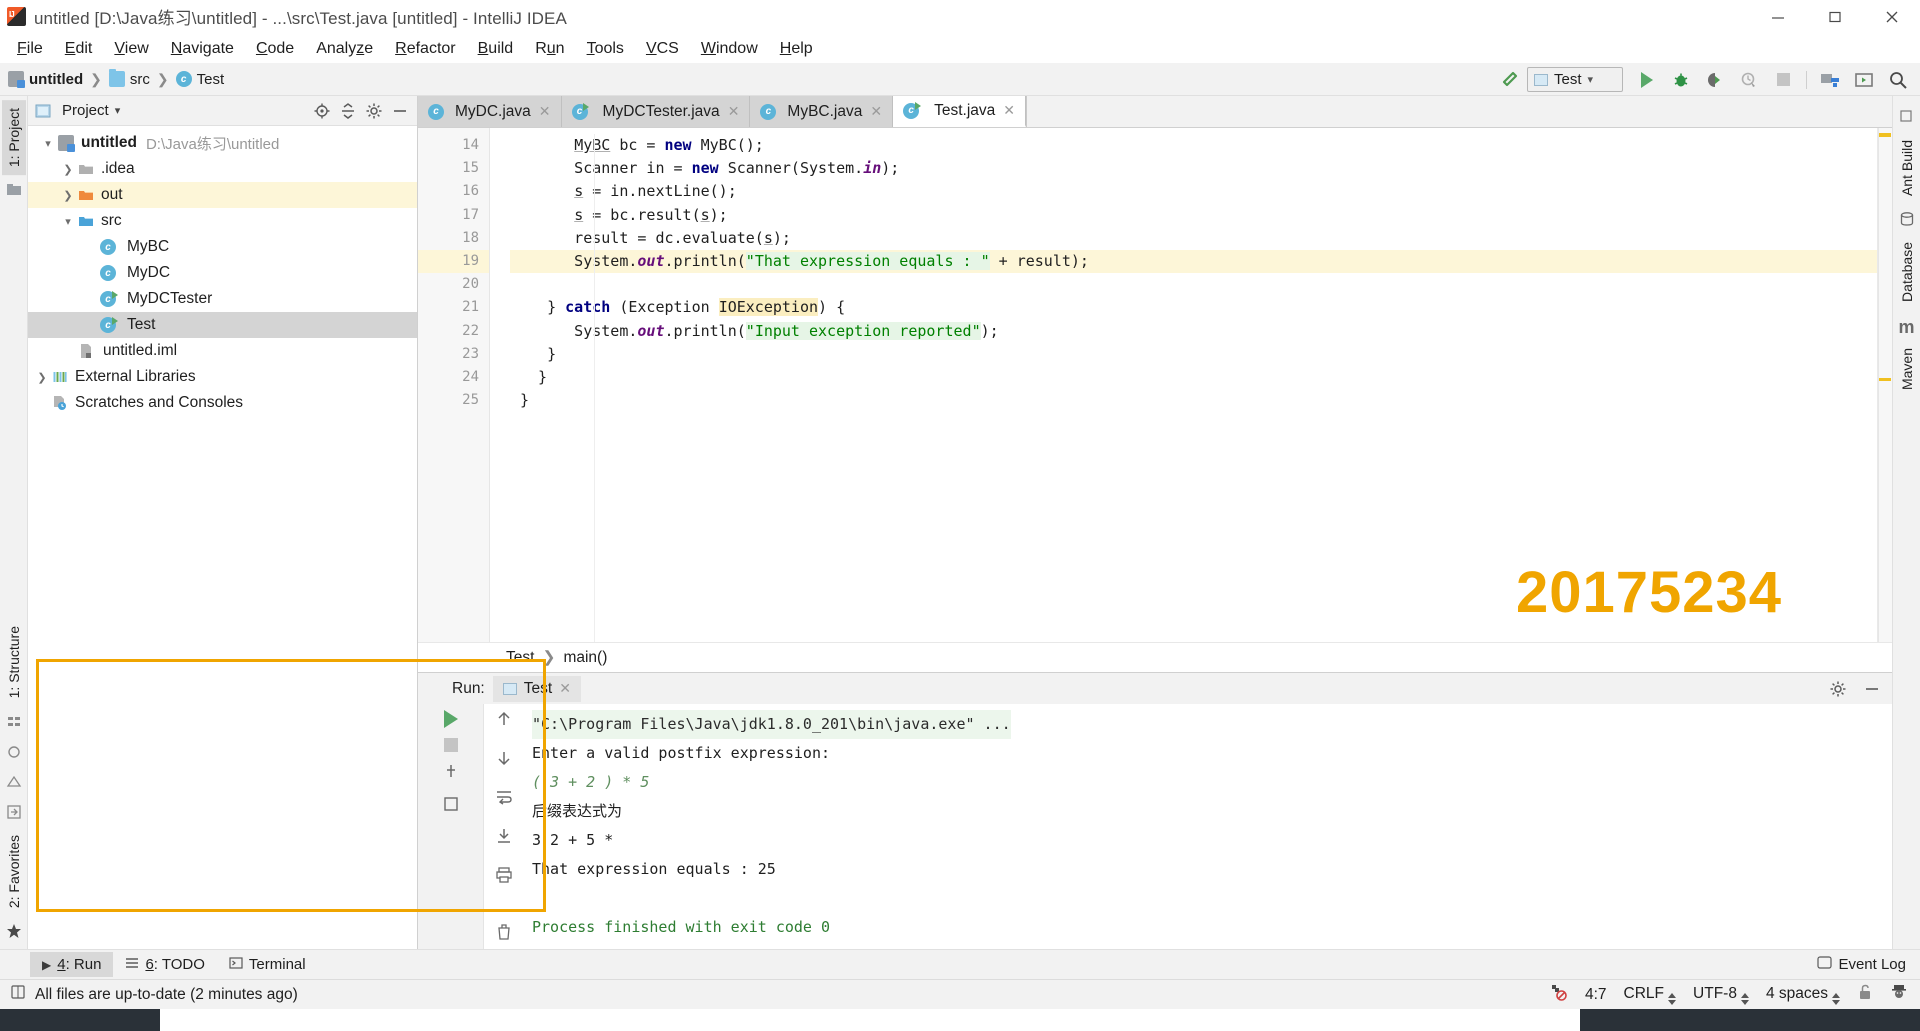  Describe the element at coordinates (222, 169) in the screenshot. I see `tree-item-idea: ❯ .idea` at that location.